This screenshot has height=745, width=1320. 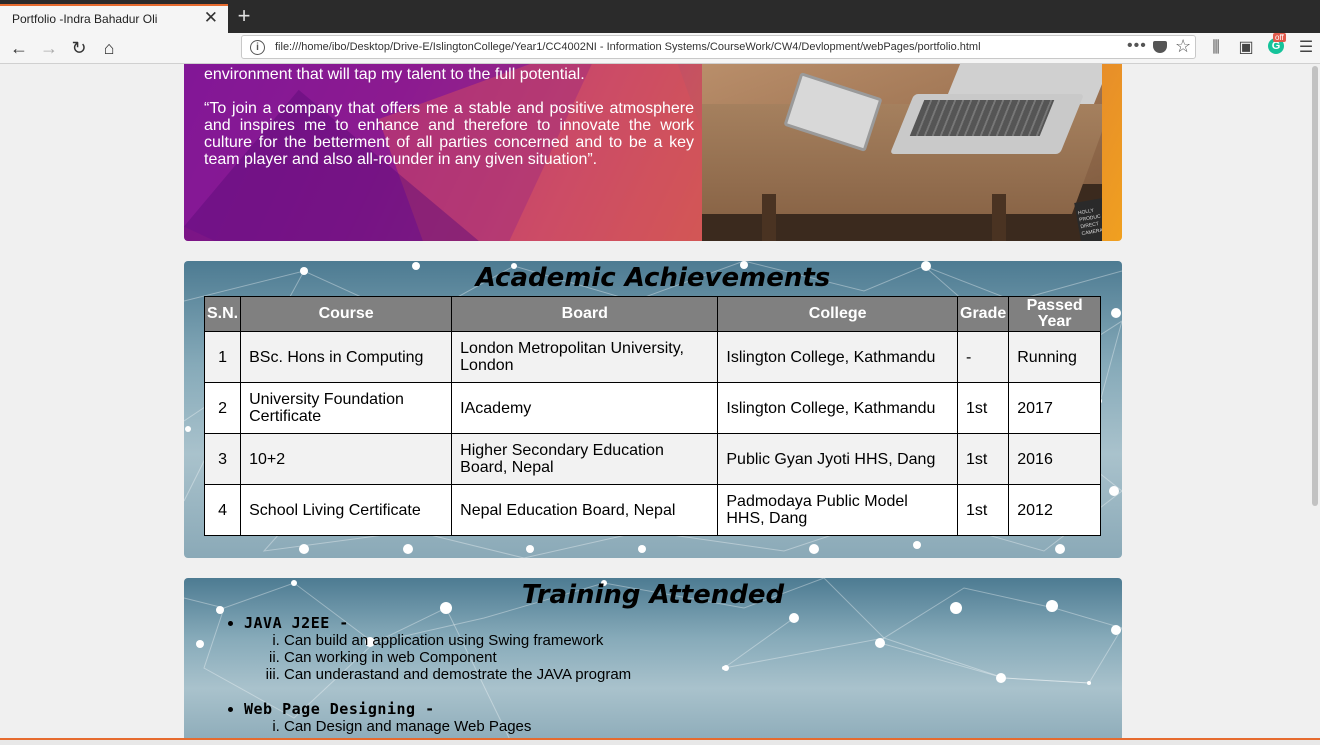 What do you see at coordinates (660, 741) in the screenshot?
I see `bottom-edge` at bounding box center [660, 741].